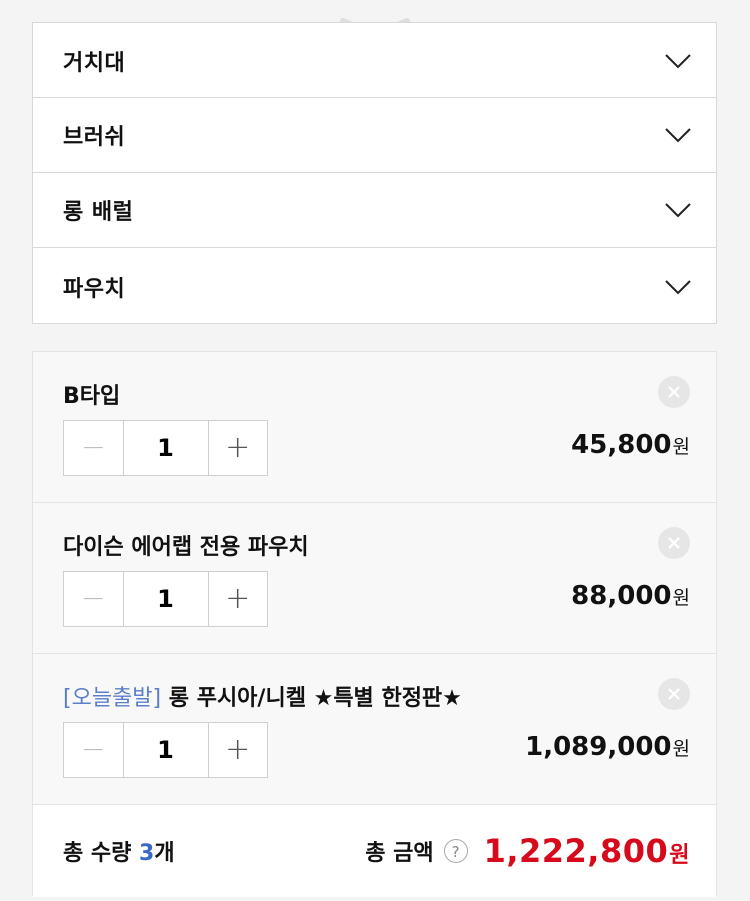 This screenshot has width=750, height=901. What do you see at coordinates (94, 289) in the screenshot?
I see `accordion-item-label: 파우치` at bounding box center [94, 289].